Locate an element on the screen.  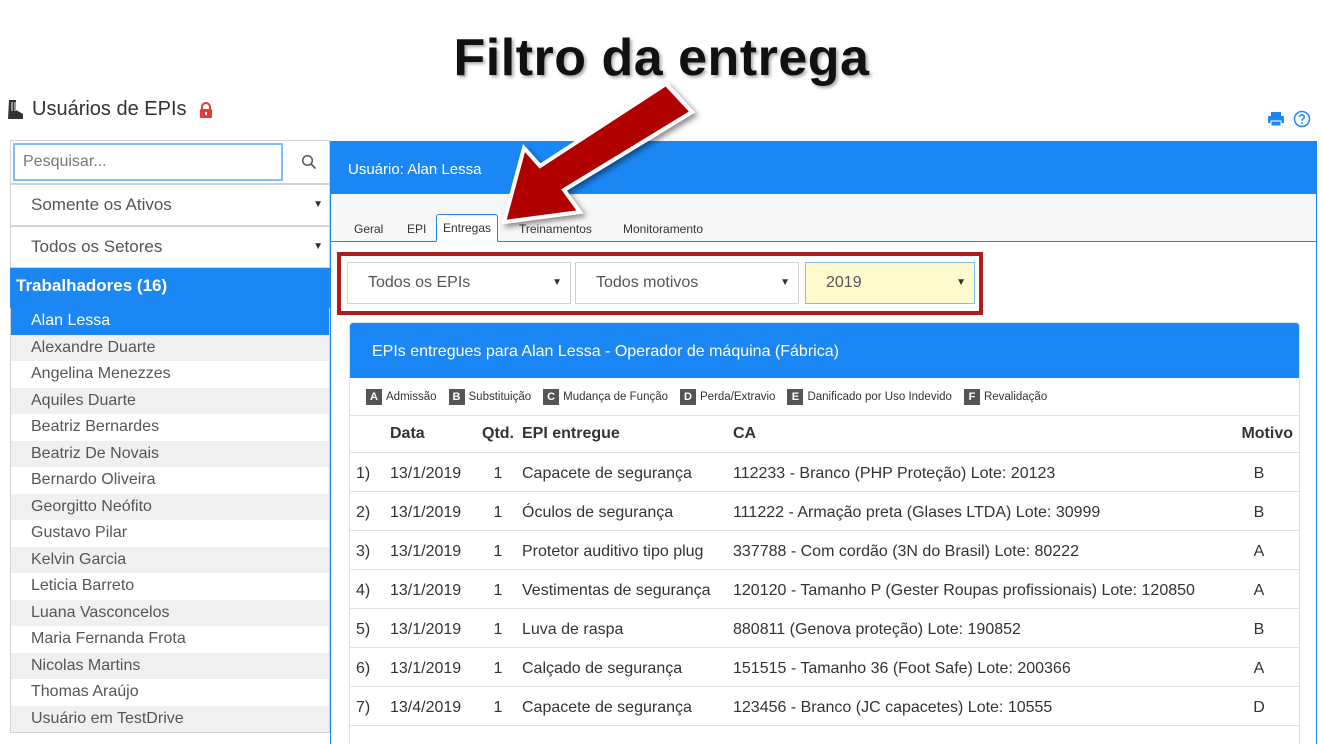
tab-geral: Geral is located at coordinates (368, 229).